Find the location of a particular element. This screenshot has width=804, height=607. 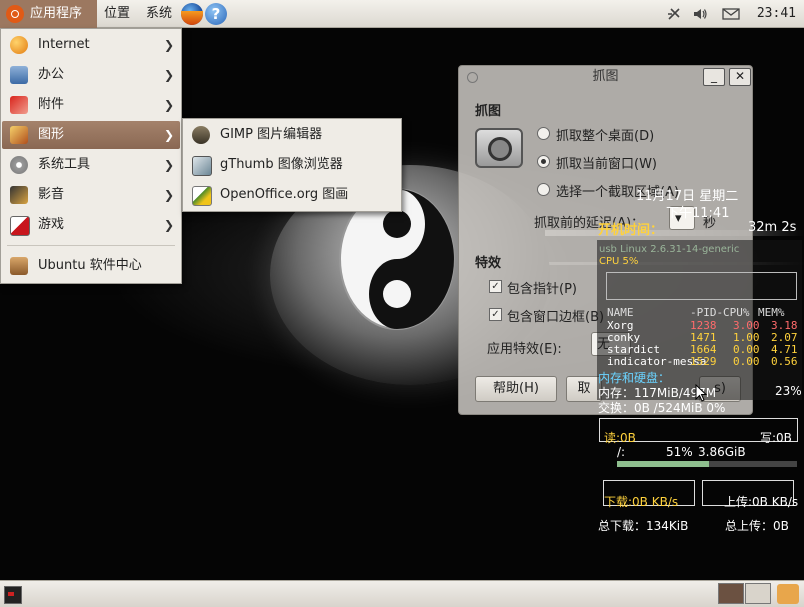

minimize-button: _ is located at coordinates (714, 77).